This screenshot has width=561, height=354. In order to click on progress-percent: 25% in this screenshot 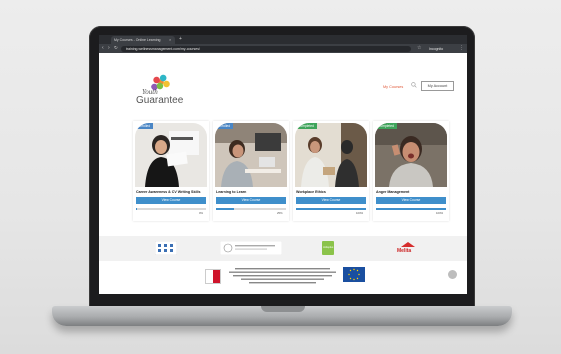, I will do `click(280, 213)`.